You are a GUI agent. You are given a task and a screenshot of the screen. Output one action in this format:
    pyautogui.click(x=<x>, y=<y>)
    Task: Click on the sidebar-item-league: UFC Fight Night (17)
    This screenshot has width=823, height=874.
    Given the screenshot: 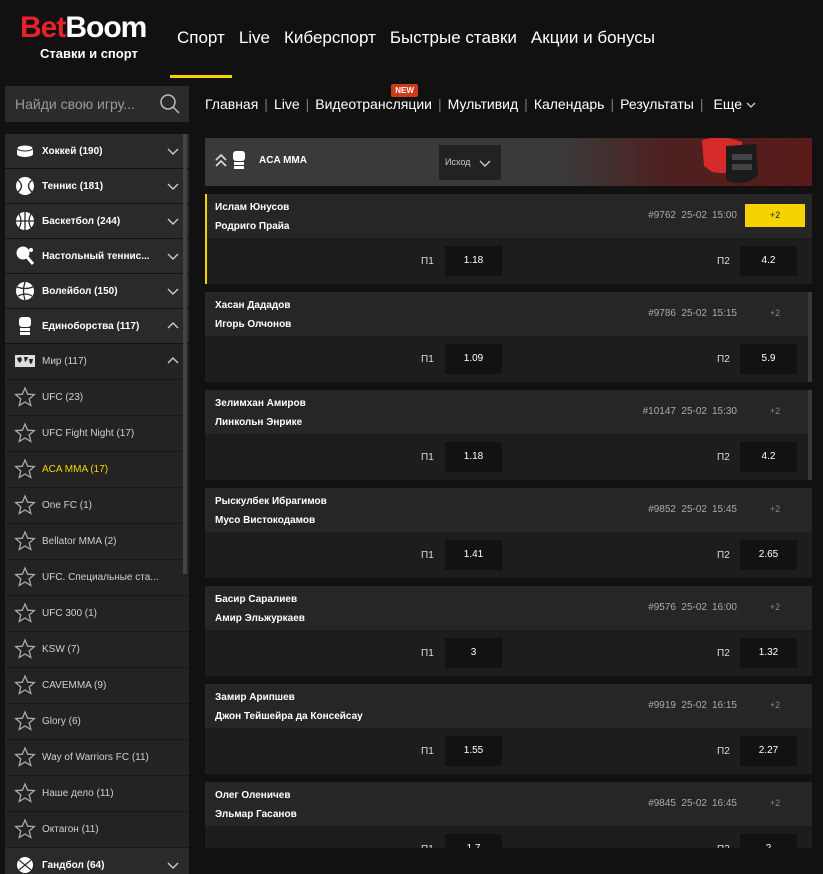 What is the action you would take?
    pyautogui.click(x=97, y=434)
    